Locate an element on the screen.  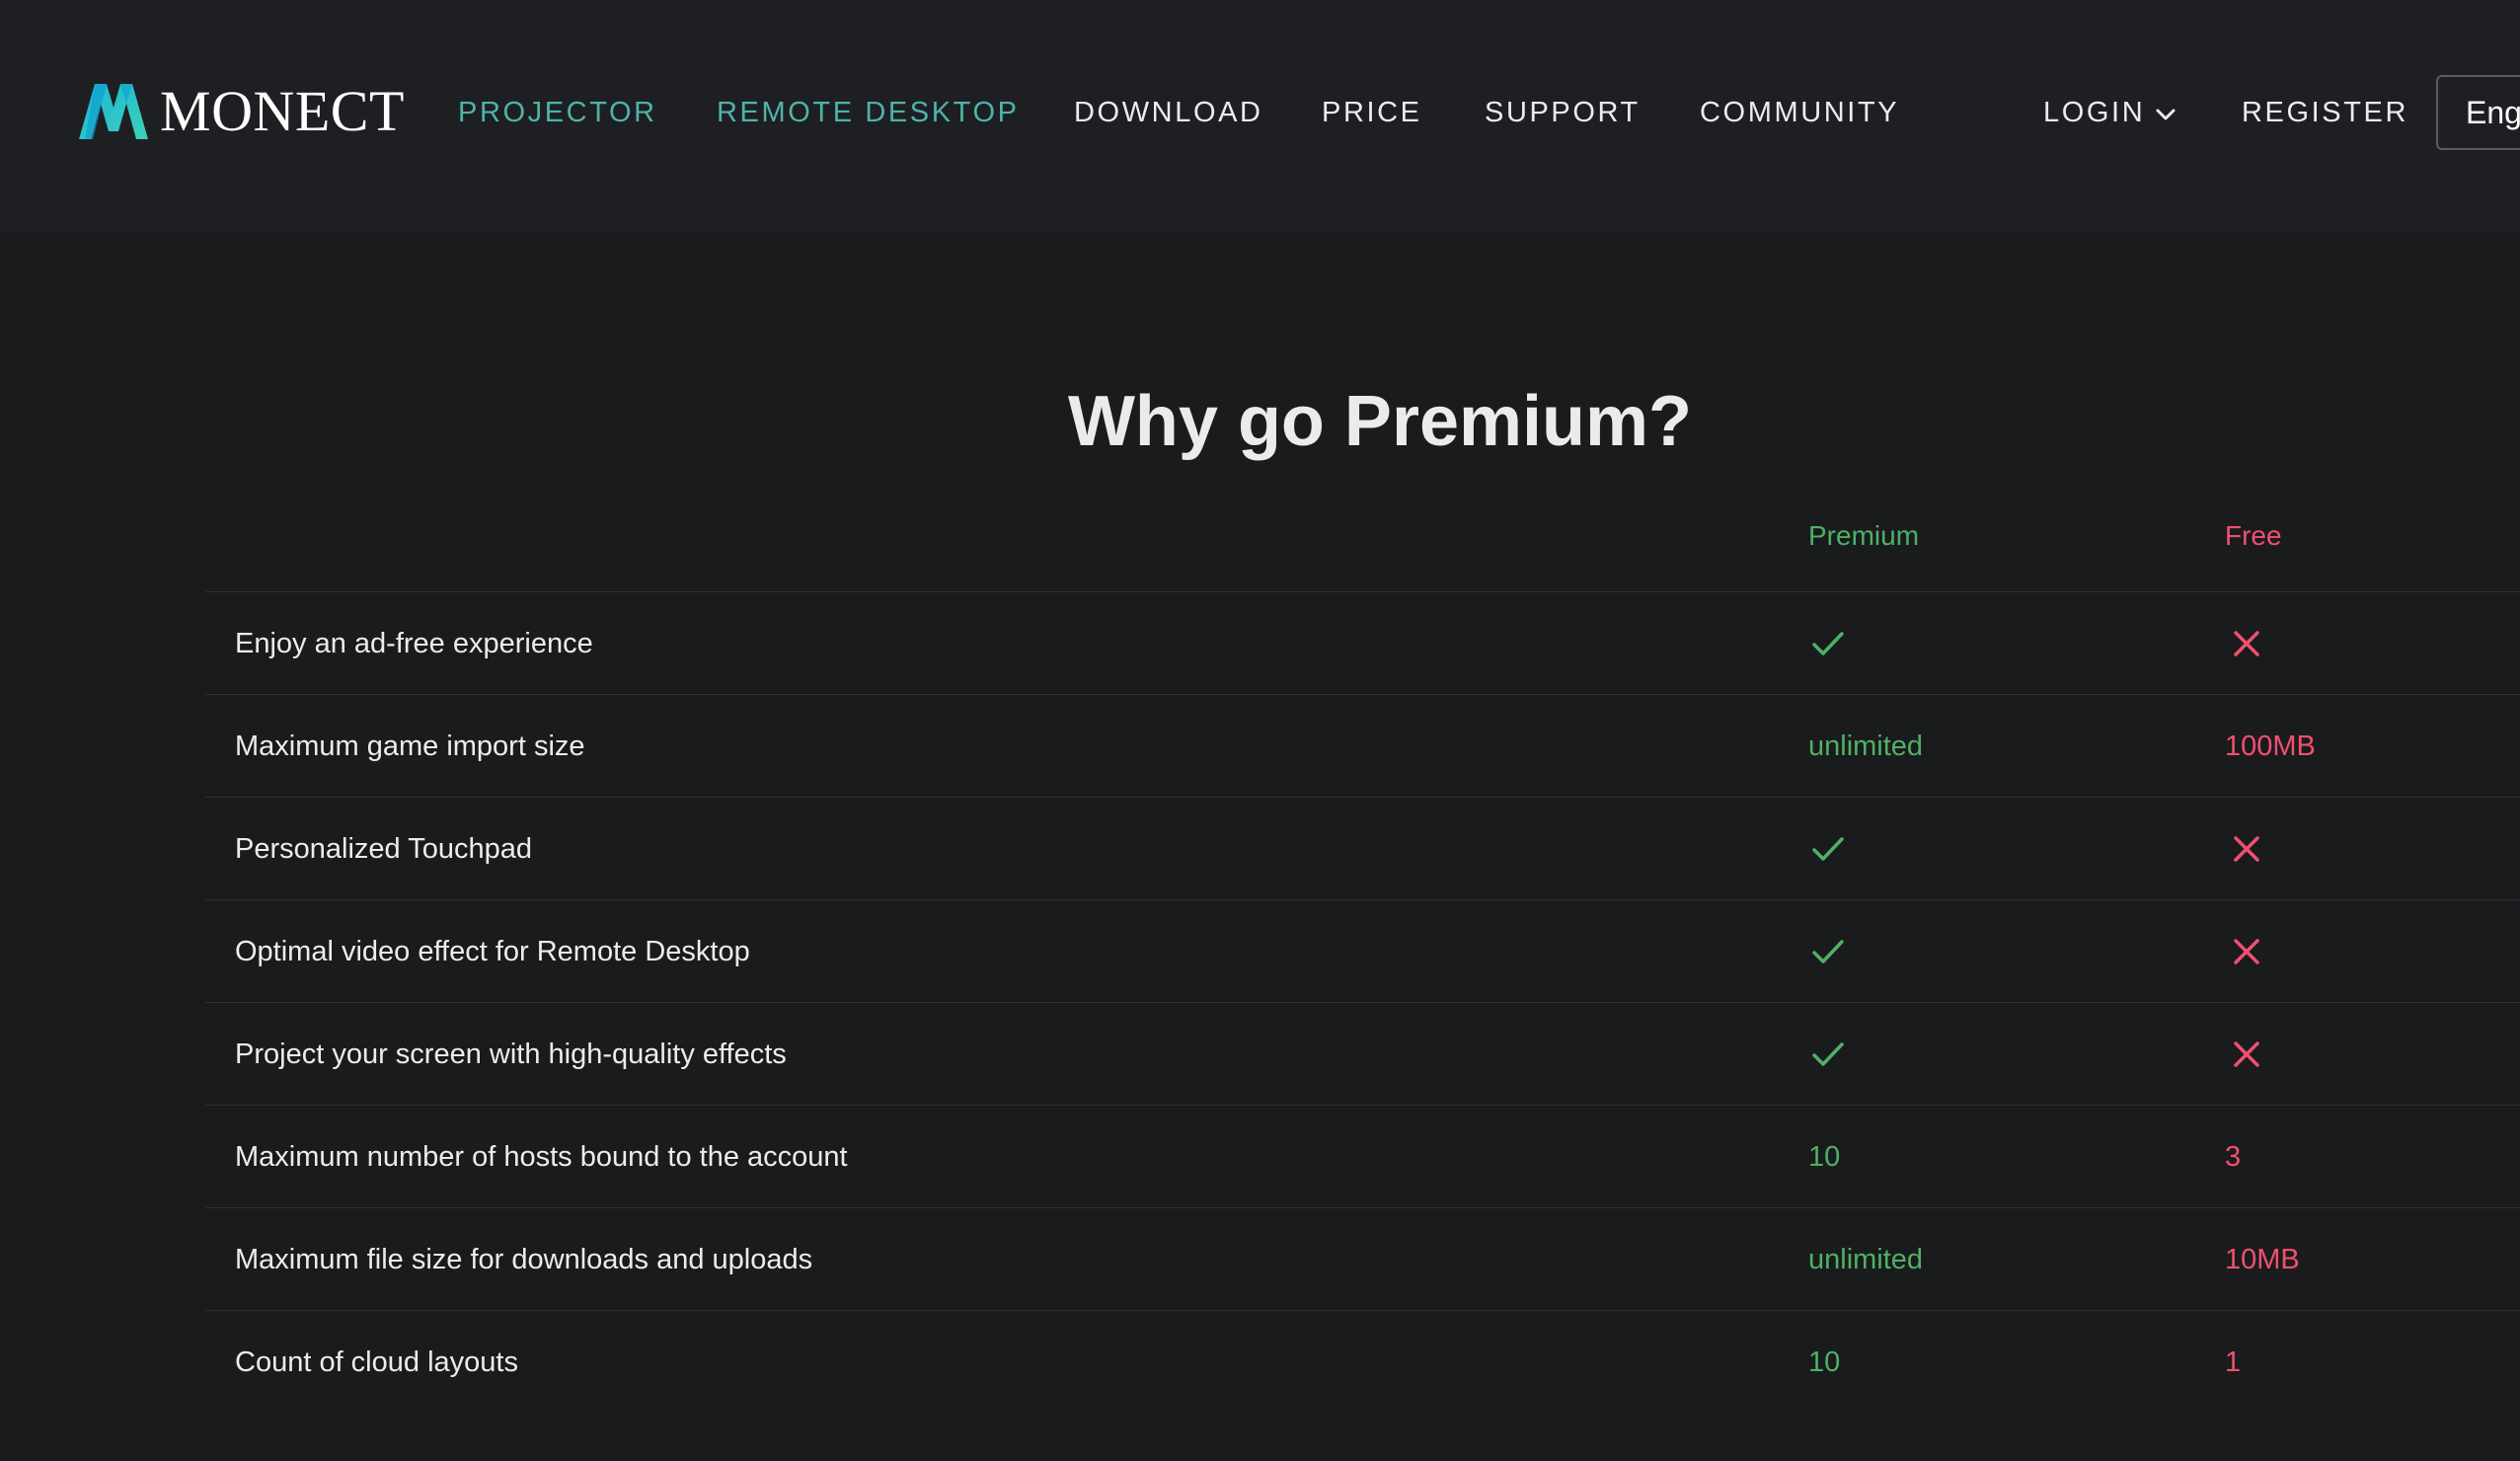
table-row: Personalized Touchpad is located at coordinates (1362, 848).